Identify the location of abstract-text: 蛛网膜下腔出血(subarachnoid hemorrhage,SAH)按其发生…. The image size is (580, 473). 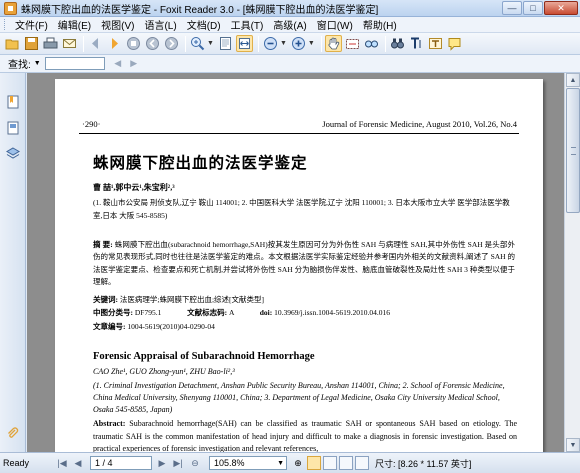
(304, 263).